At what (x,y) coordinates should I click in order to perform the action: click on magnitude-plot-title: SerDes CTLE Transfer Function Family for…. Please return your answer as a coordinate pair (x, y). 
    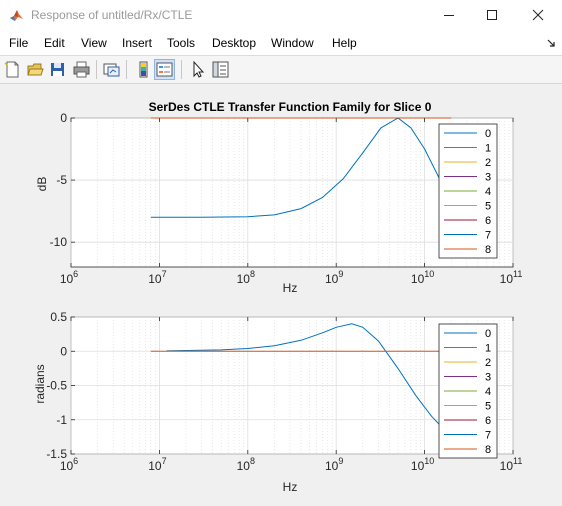
    Looking at the image, I should click on (290, 107).